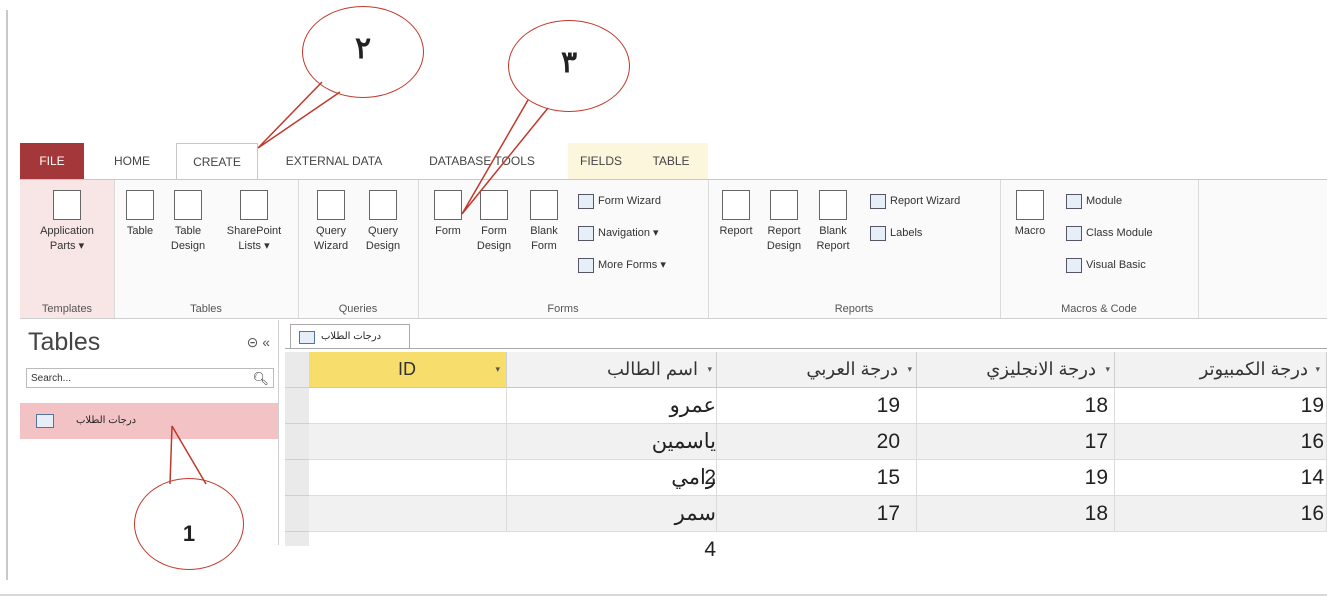 The image size is (1327, 601). What do you see at coordinates (299, 115) in the screenshot?
I see `callout-pointer-create` at bounding box center [299, 115].